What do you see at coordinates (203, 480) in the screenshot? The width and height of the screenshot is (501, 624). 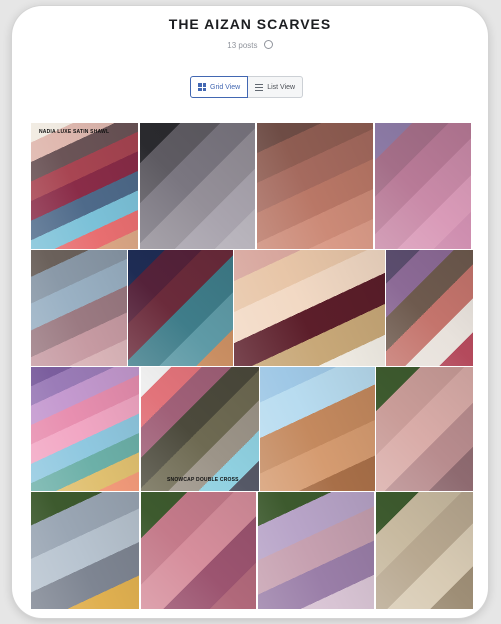 I see `photo-caption: SNOWCAP DOUBLE CROSS` at bounding box center [203, 480].